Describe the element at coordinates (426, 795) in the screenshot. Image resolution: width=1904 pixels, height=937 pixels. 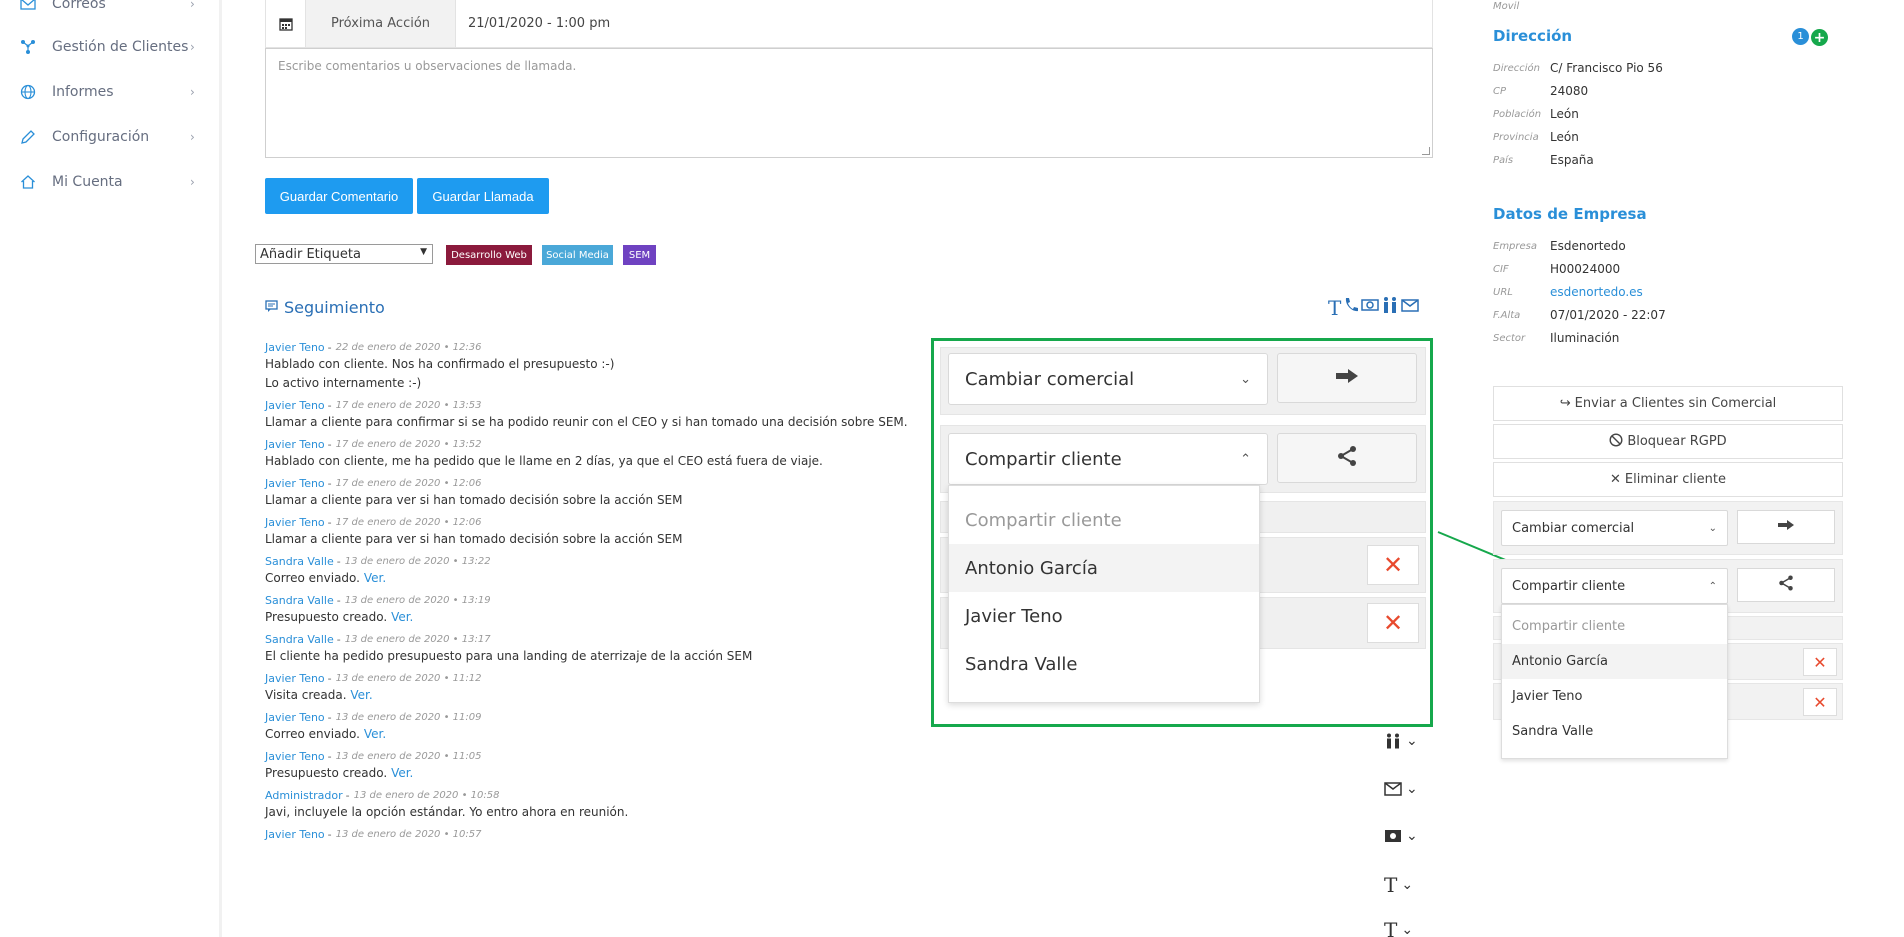
I see `entry-date: 13 de enero de 2020 • 10:58` at that location.